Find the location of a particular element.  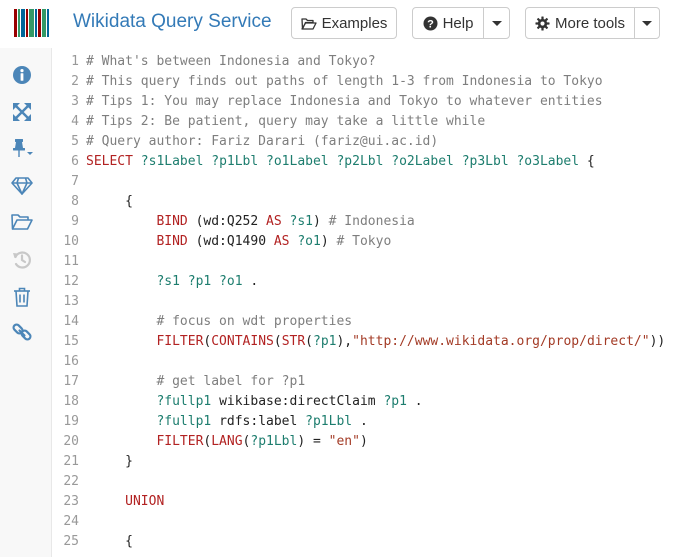

help-dropdown-toggle is located at coordinates (496, 23).